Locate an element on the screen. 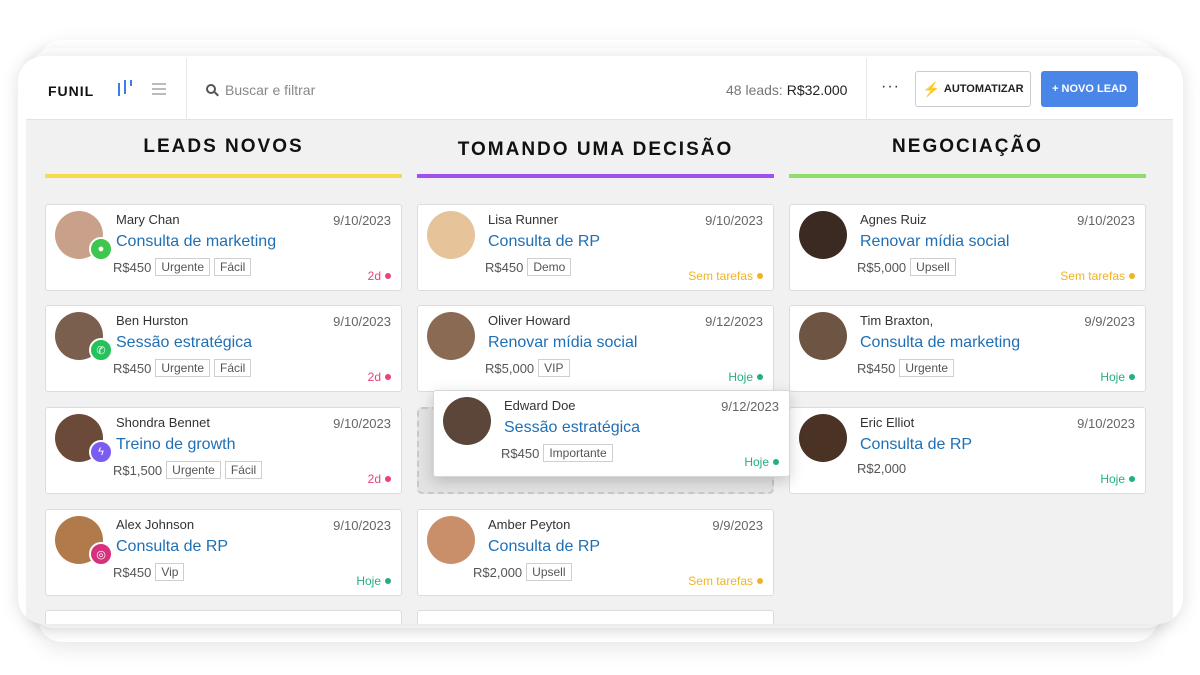 The height and width of the screenshot is (675, 1200). lead-price: R$5,000 is located at coordinates (510, 368).